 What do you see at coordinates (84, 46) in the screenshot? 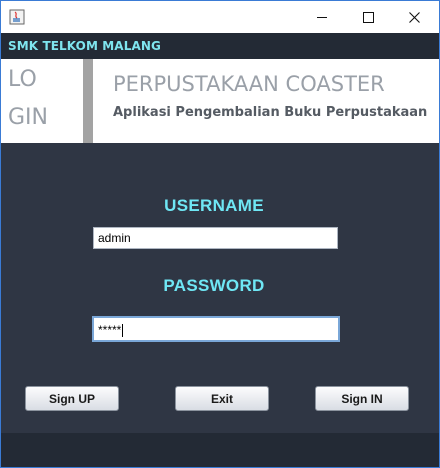
I see `school-name: SMK TELKOM MALANG` at bounding box center [84, 46].